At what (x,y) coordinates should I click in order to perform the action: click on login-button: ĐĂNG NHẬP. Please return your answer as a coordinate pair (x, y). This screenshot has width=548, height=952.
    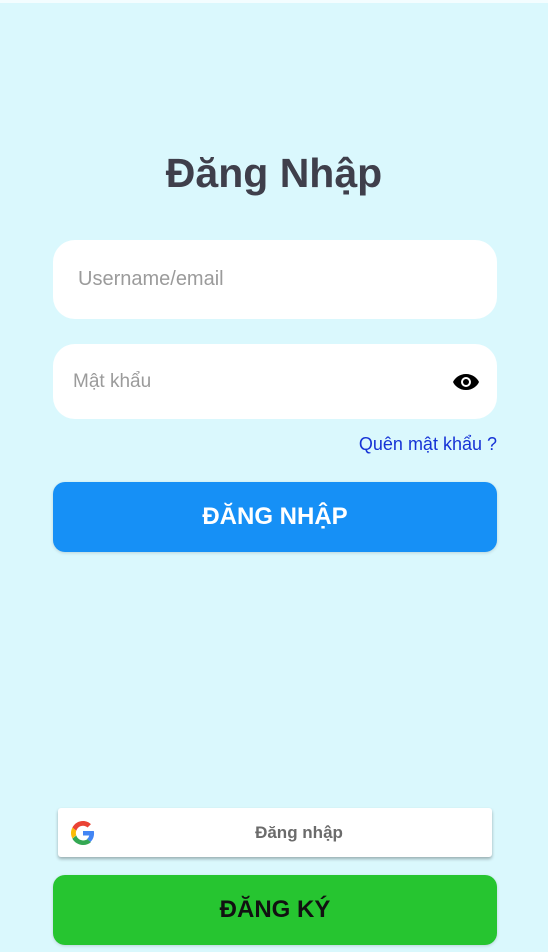
    Looking at the image, I should click on (275, 517).